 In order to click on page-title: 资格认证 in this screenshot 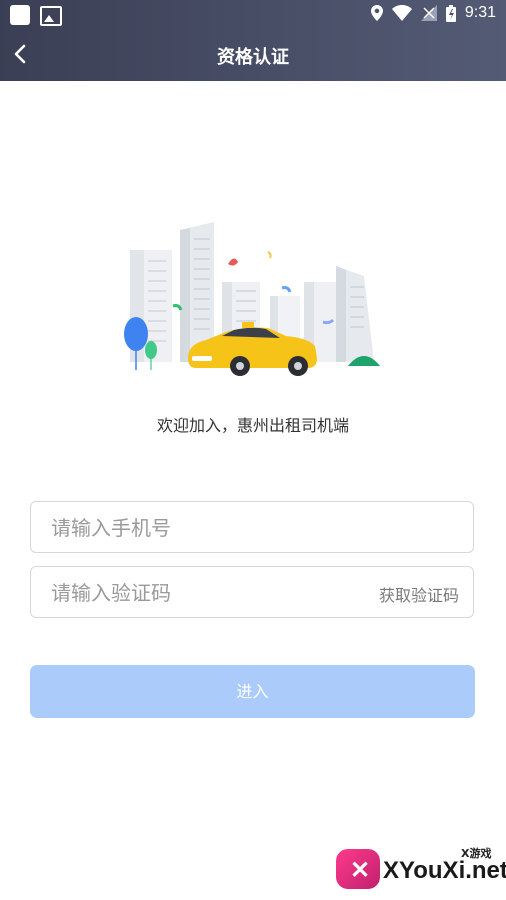, I will do `click(253, 57)`.